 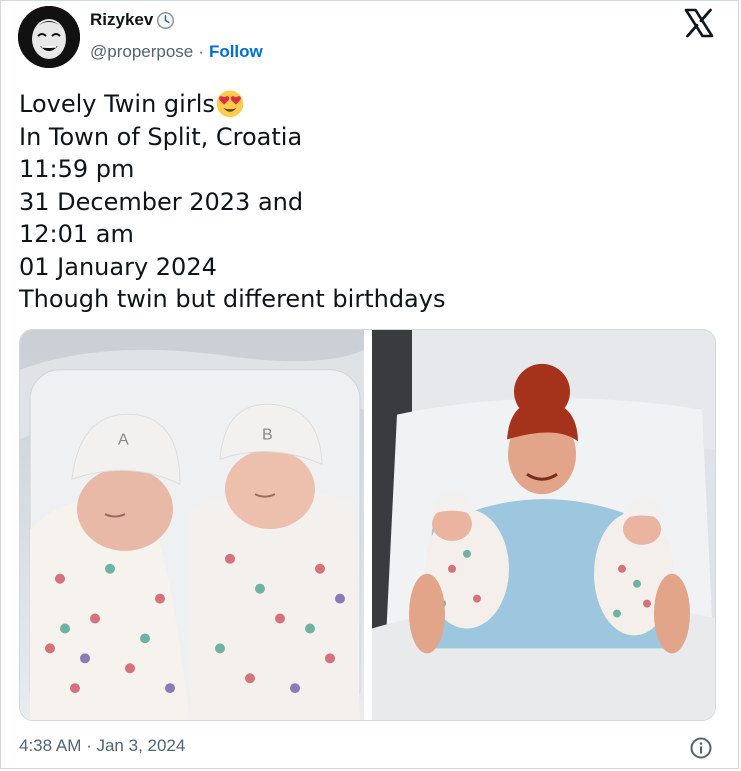 I want to click on tweet-line-4: 31 December 2023 and, so click(x=161, y=201).